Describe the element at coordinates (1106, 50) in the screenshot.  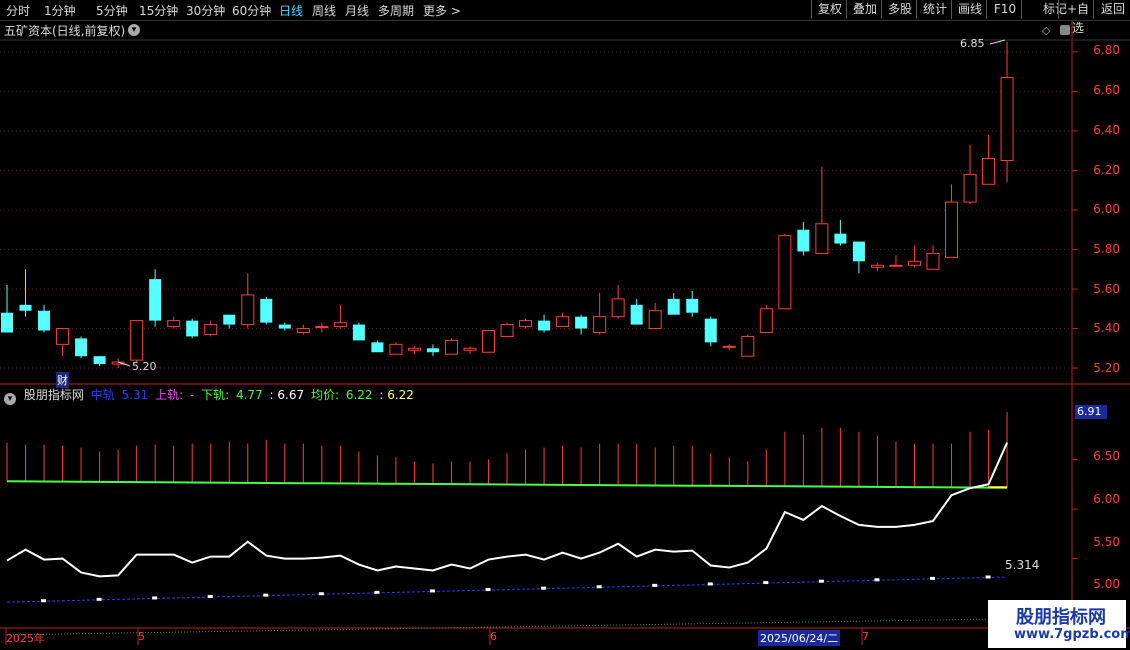
I see `axis-tick: 6.80` at that location.